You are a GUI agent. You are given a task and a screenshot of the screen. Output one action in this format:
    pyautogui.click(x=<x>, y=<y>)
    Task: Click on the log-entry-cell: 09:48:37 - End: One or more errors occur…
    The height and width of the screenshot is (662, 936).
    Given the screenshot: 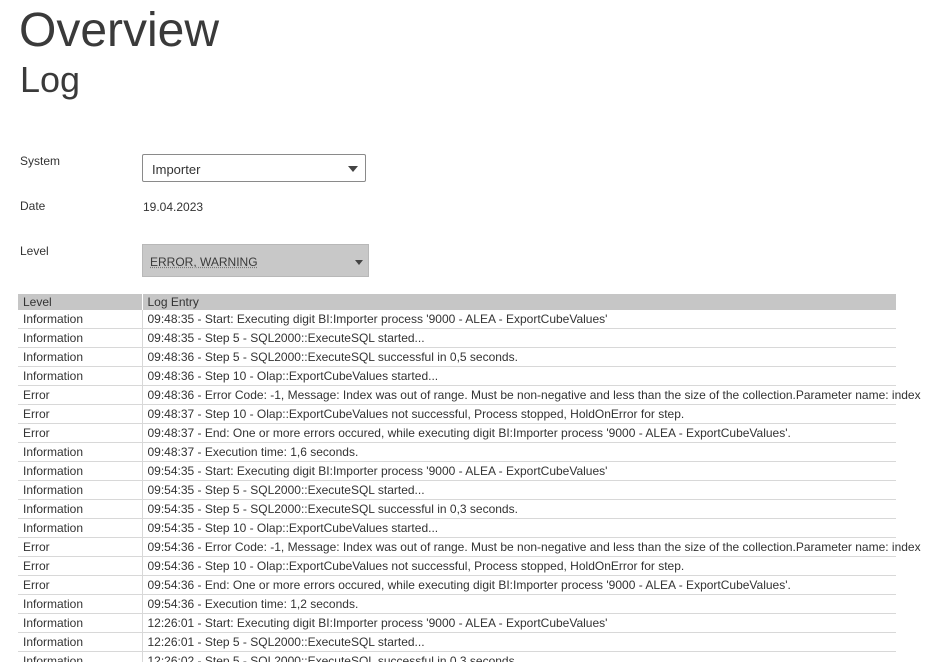 What is the action you would take?
    pyautogui.click(x=519, y=433)
    